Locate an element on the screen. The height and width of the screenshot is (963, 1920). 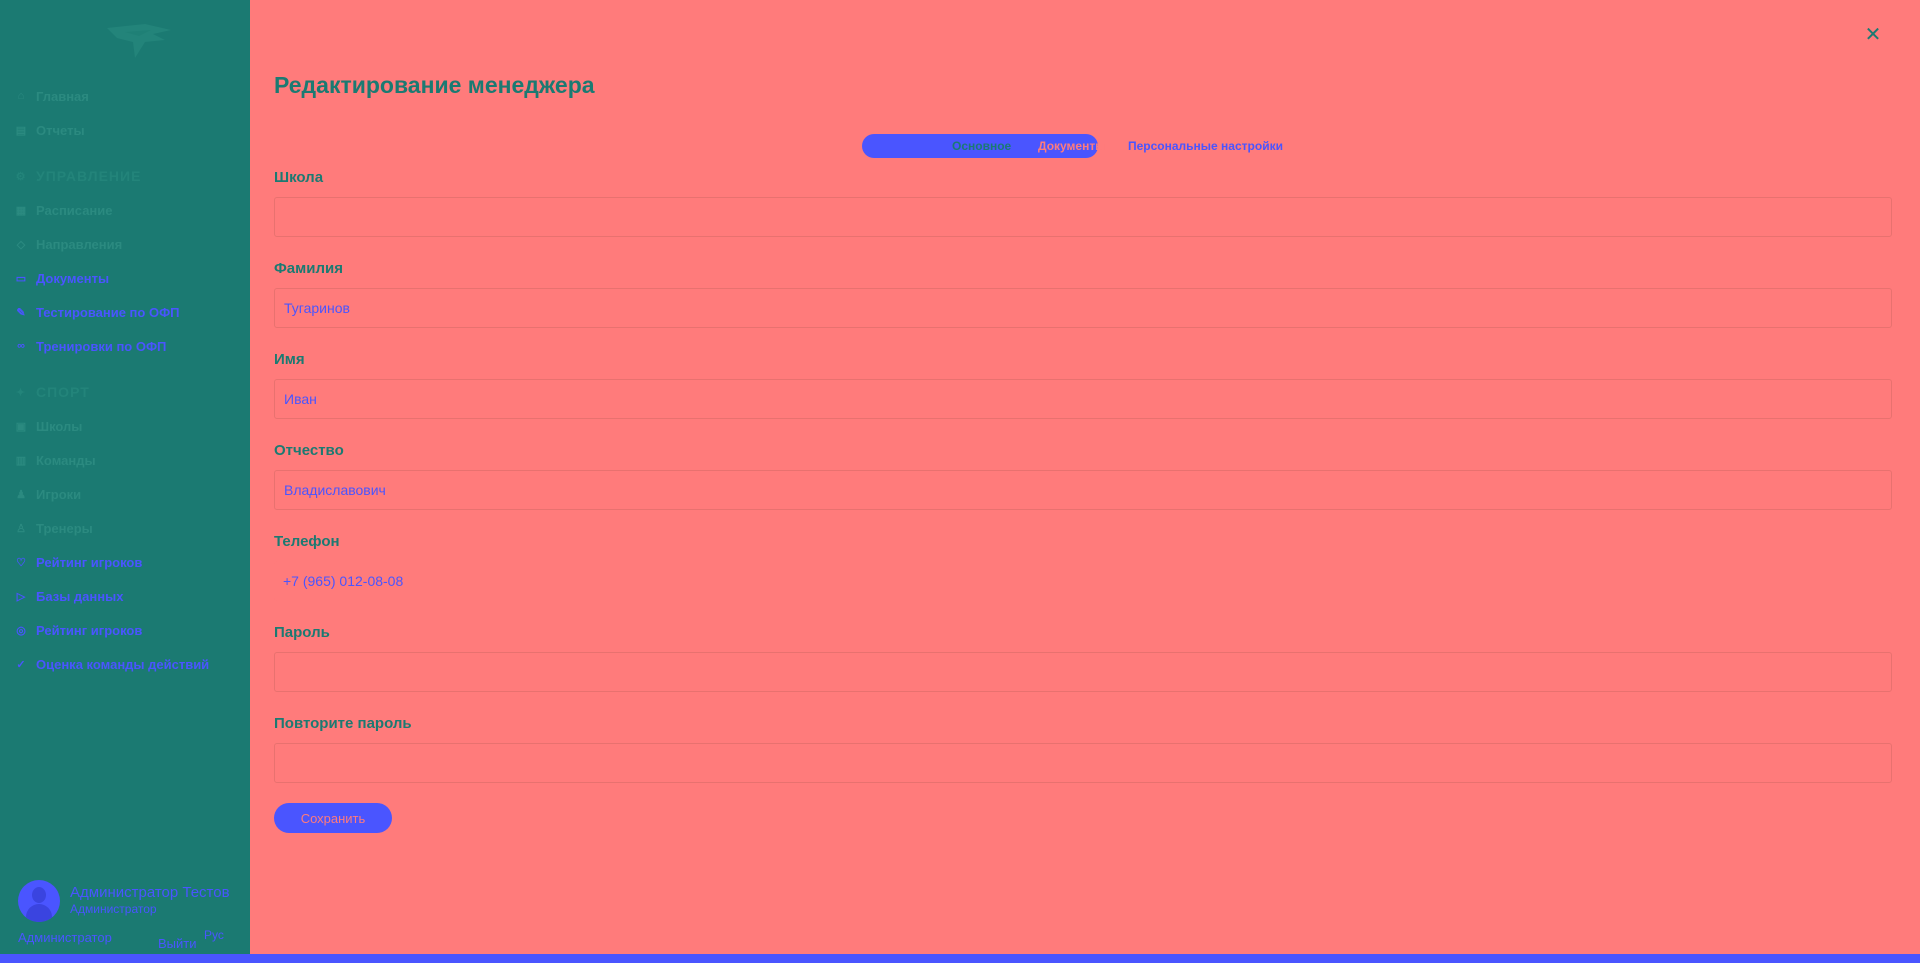
password-repeat-label: Повторите пароль is located at coordinates (343, 723).